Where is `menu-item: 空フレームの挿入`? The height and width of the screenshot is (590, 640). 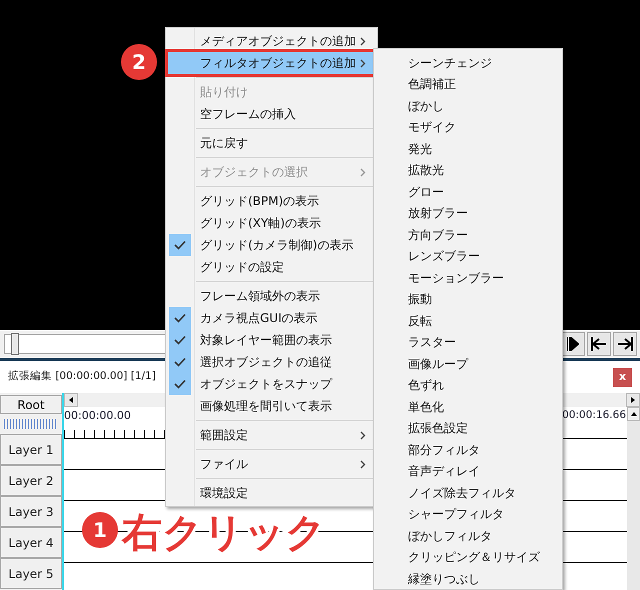 menu-item: 空フレームの挿入 is located at coordinates (271, 114).